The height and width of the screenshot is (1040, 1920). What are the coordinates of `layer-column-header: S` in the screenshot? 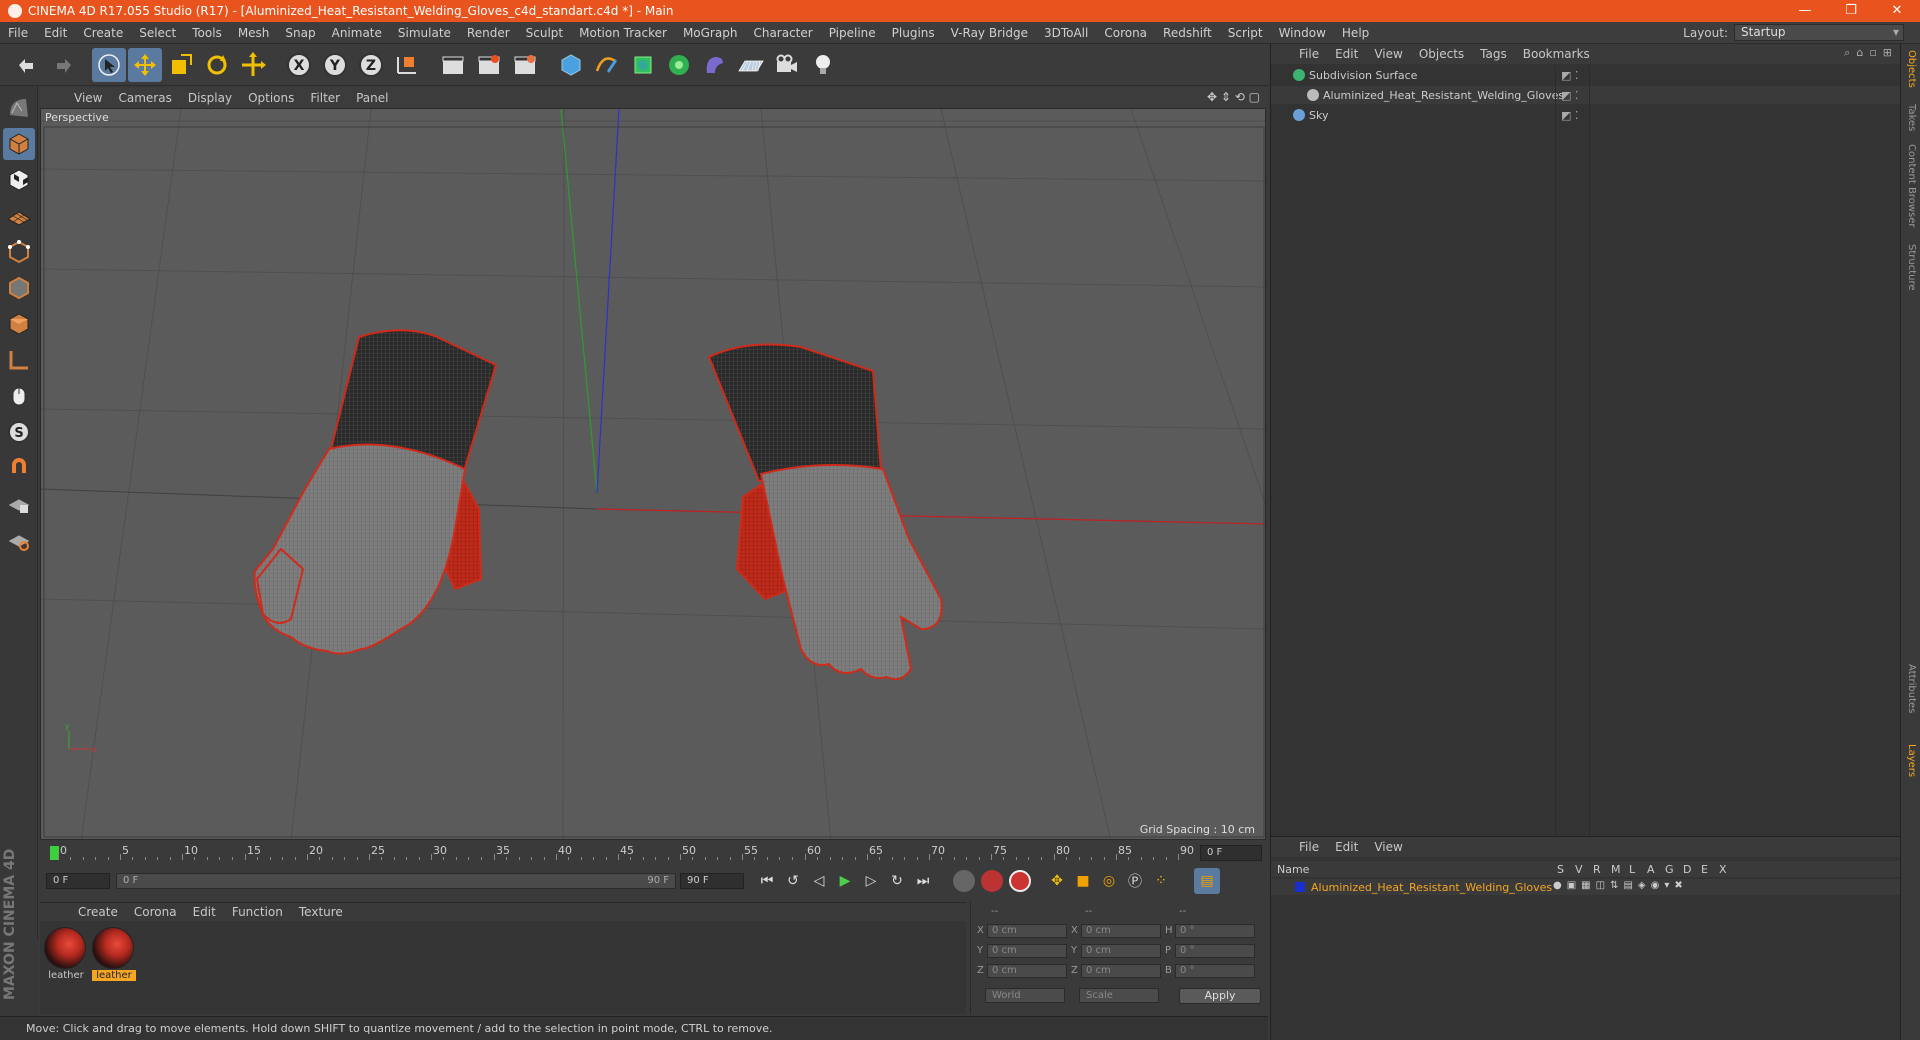 It's located at (1560, 869).